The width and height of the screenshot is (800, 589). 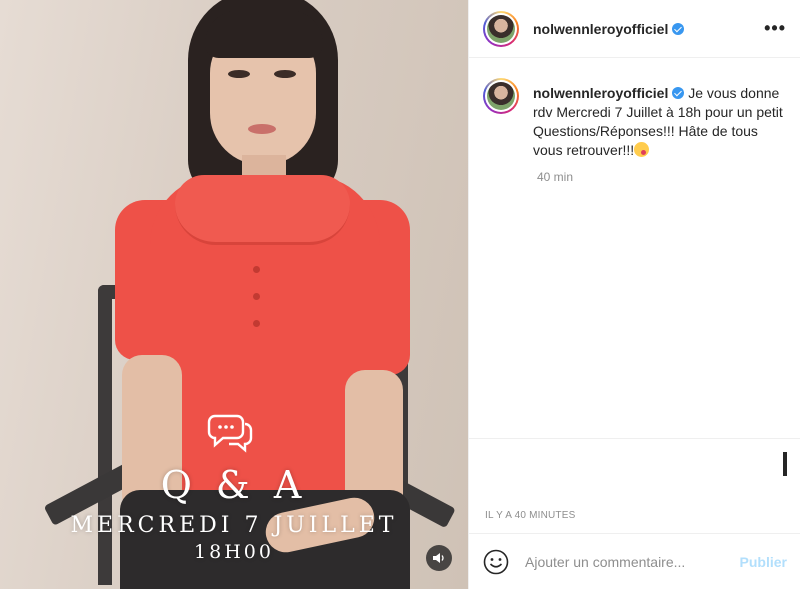 I want to click on speaker-icon, so click(x=438, y=558).